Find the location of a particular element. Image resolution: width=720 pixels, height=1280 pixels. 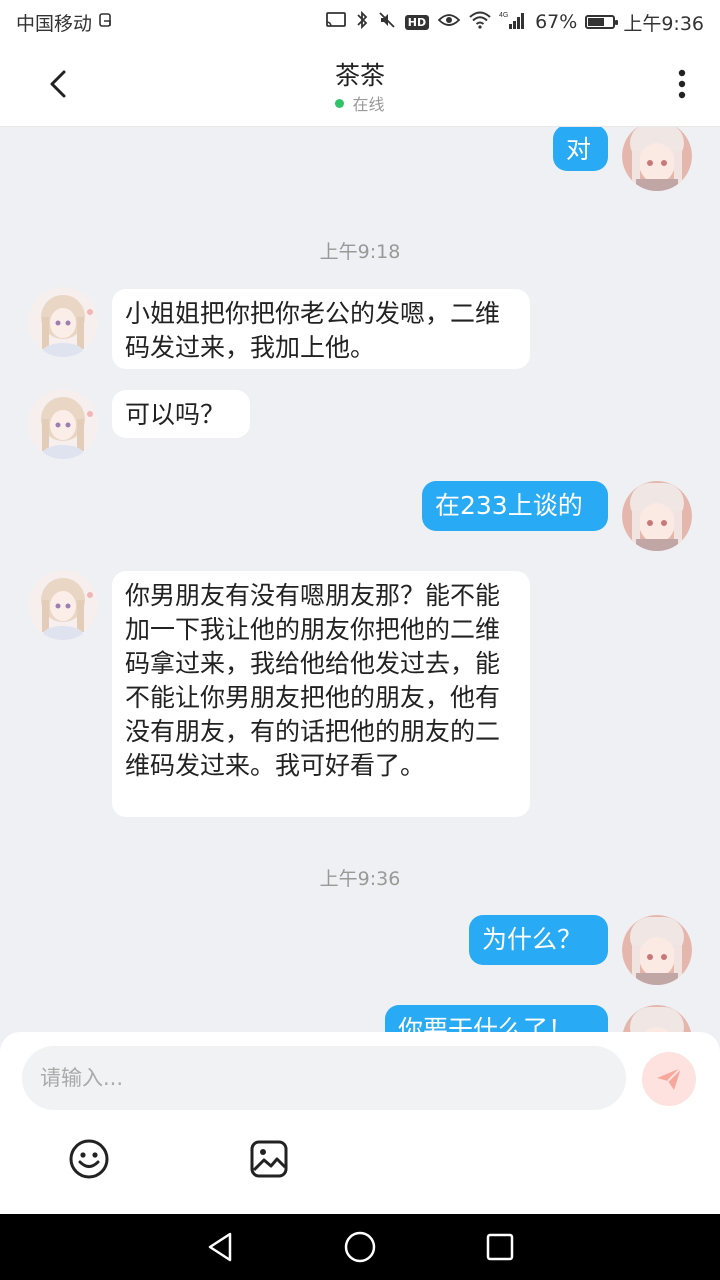

image-button is located at coordinates (269, 1159).